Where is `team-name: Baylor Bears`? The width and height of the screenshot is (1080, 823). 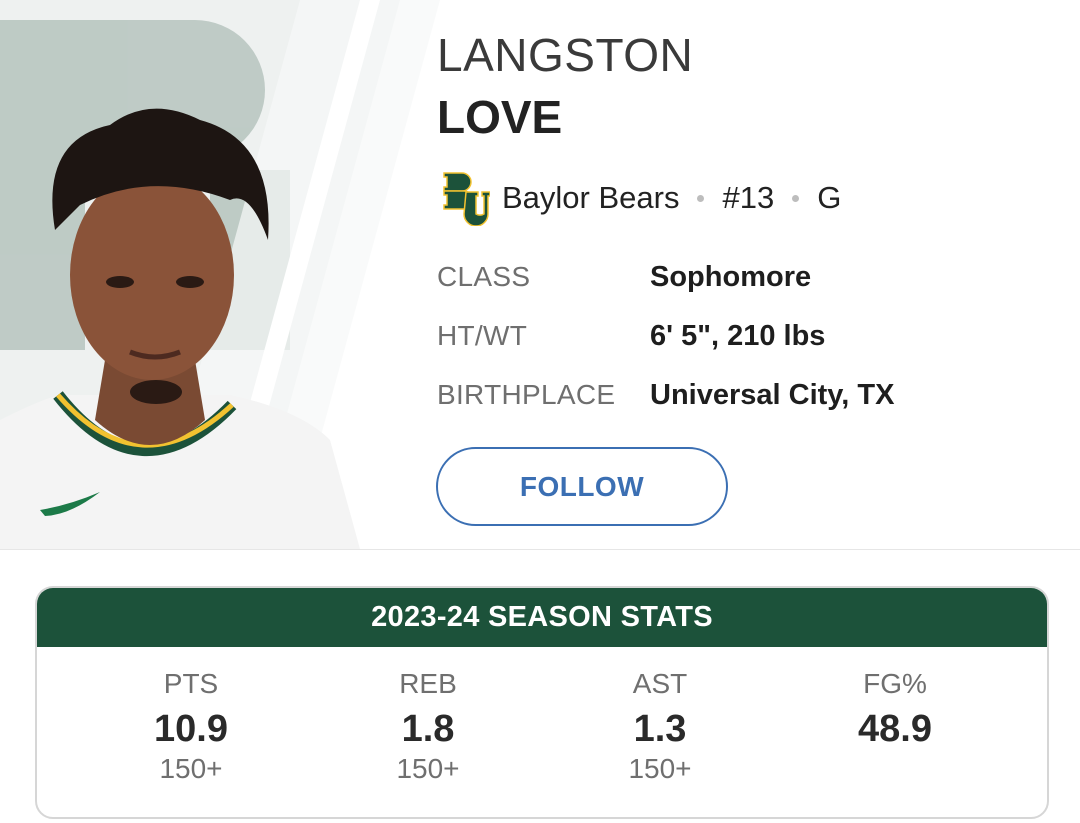 team-name: Baylor Bears is located at coordinates (590, 198).